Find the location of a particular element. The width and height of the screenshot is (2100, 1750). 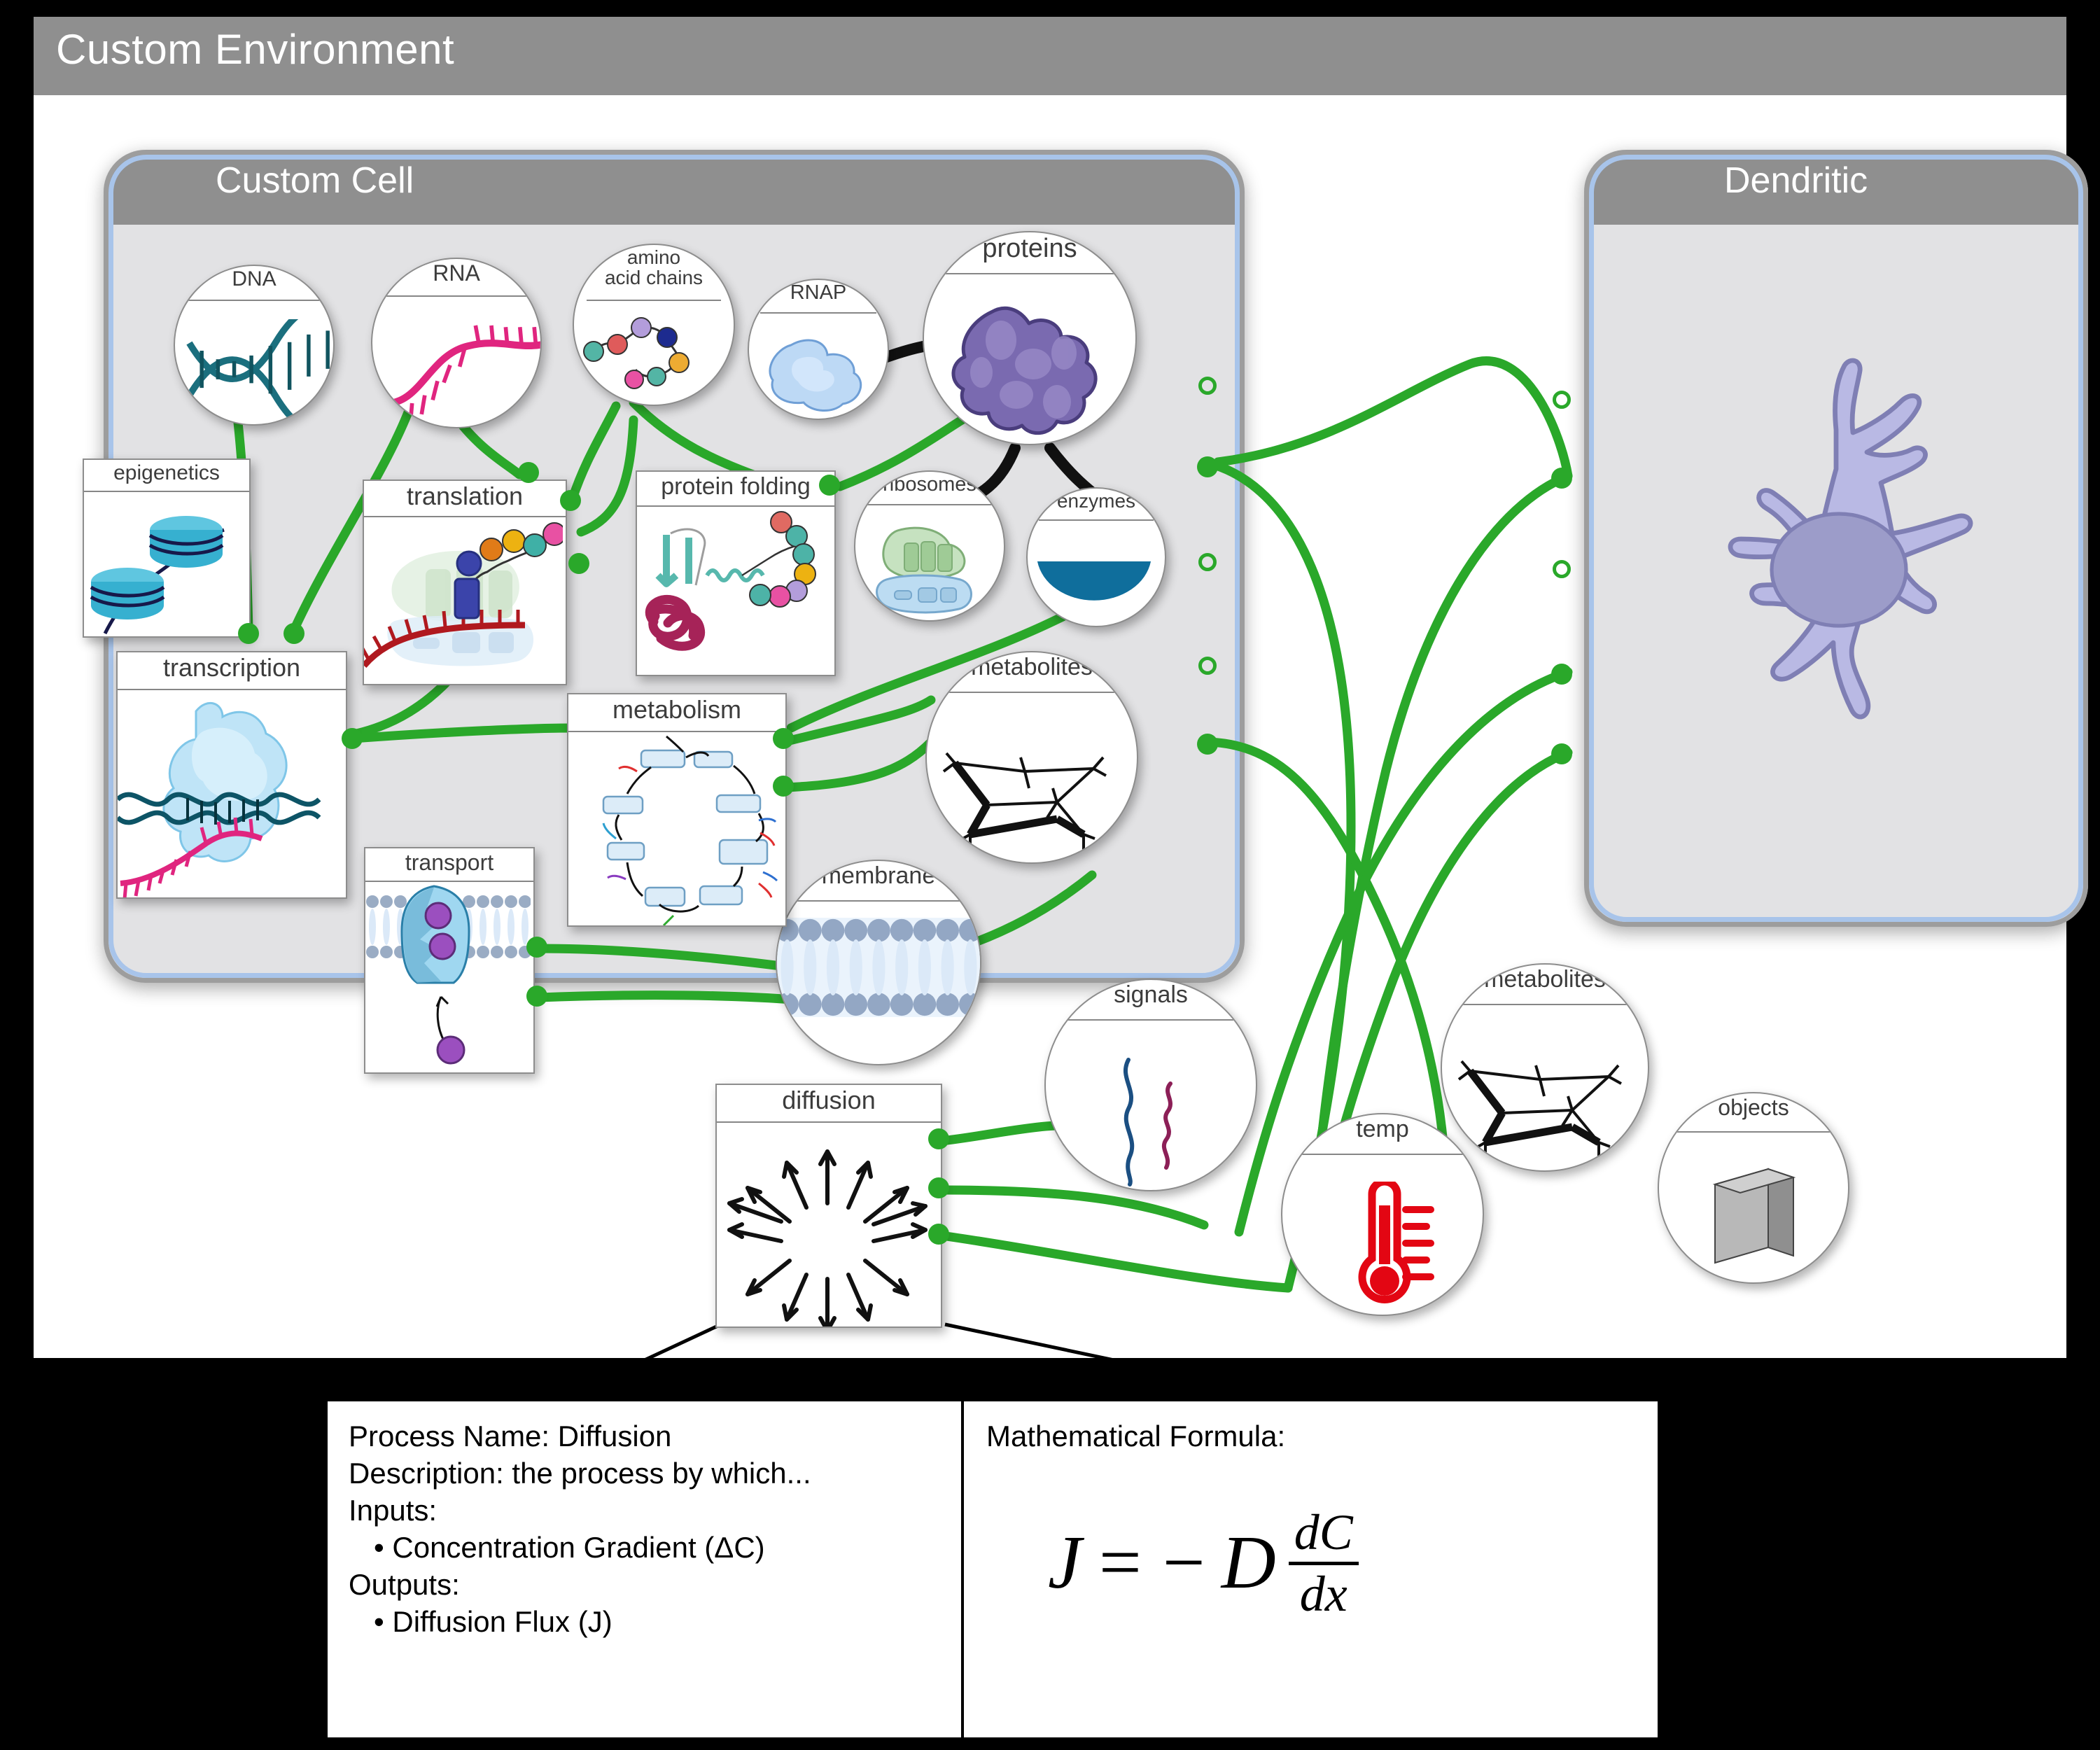

compartment-dendritic: Dendritic is located at coordinates (1836, 538).